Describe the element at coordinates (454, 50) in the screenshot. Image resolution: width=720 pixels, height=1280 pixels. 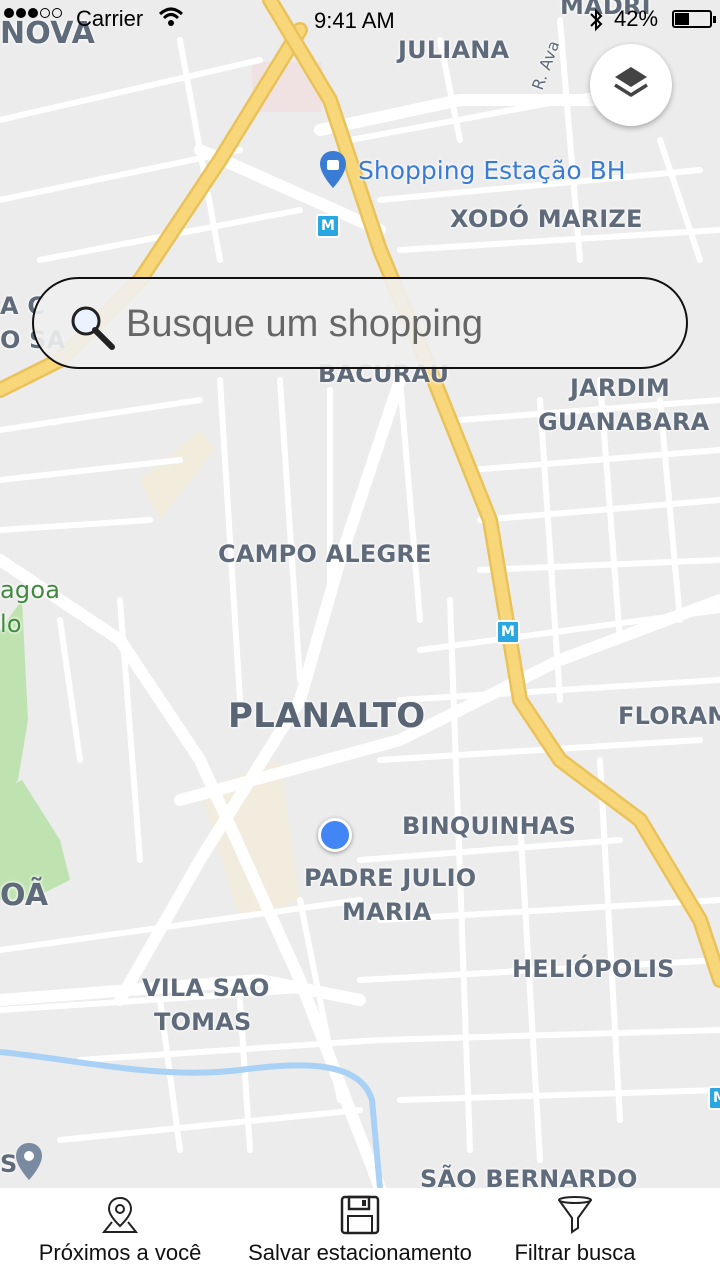
I see `map-label-juliana: JULIANA` at that location.